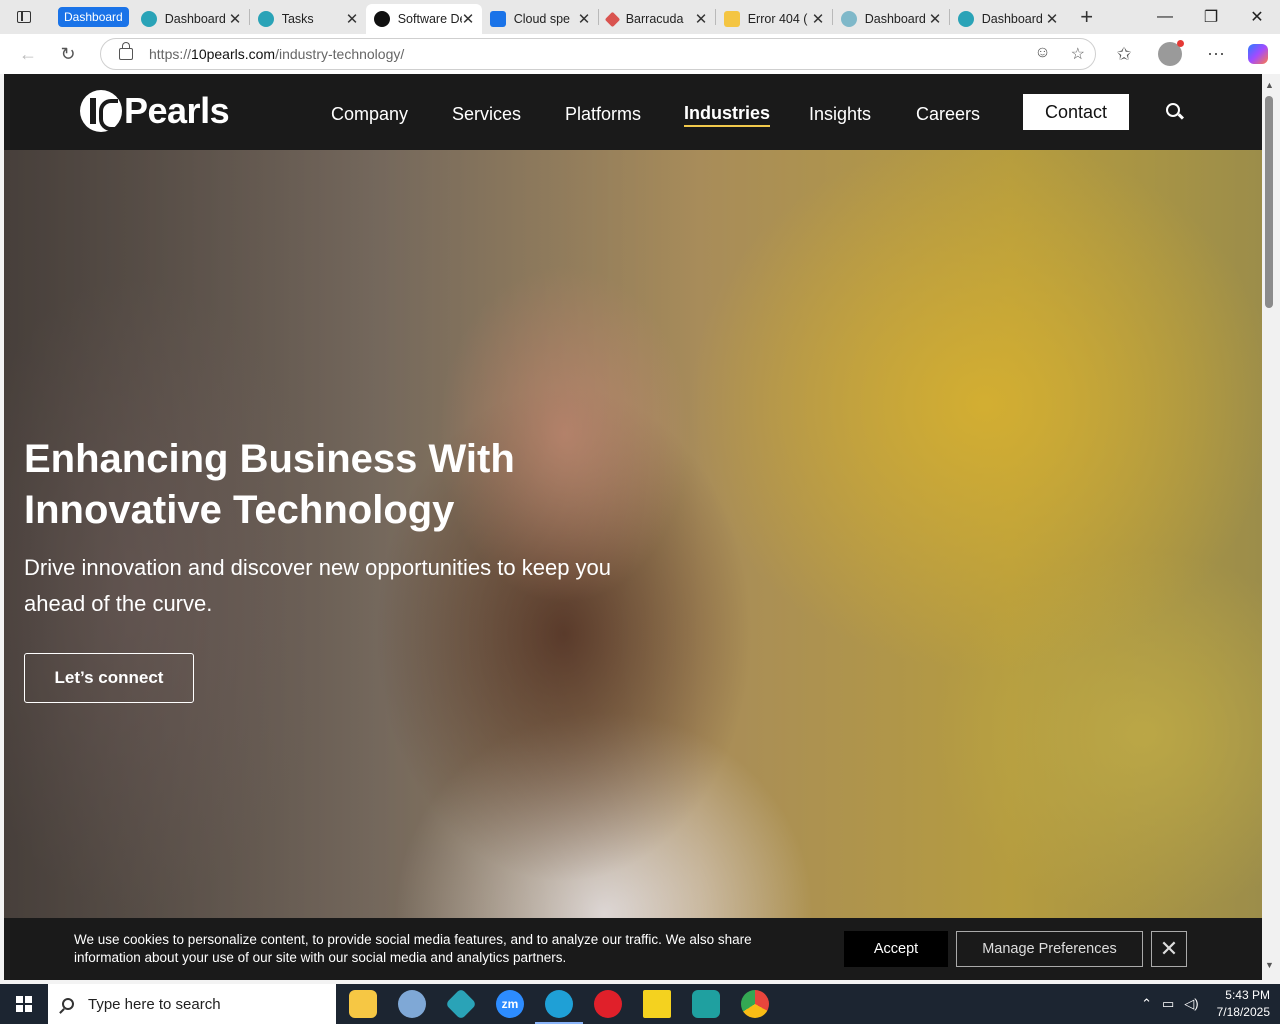 This screenshot has width=1280, height=1024. Describe the element at coordinates (727, 115) in the screenshot. I see `nav-industries: Industries` at that location.